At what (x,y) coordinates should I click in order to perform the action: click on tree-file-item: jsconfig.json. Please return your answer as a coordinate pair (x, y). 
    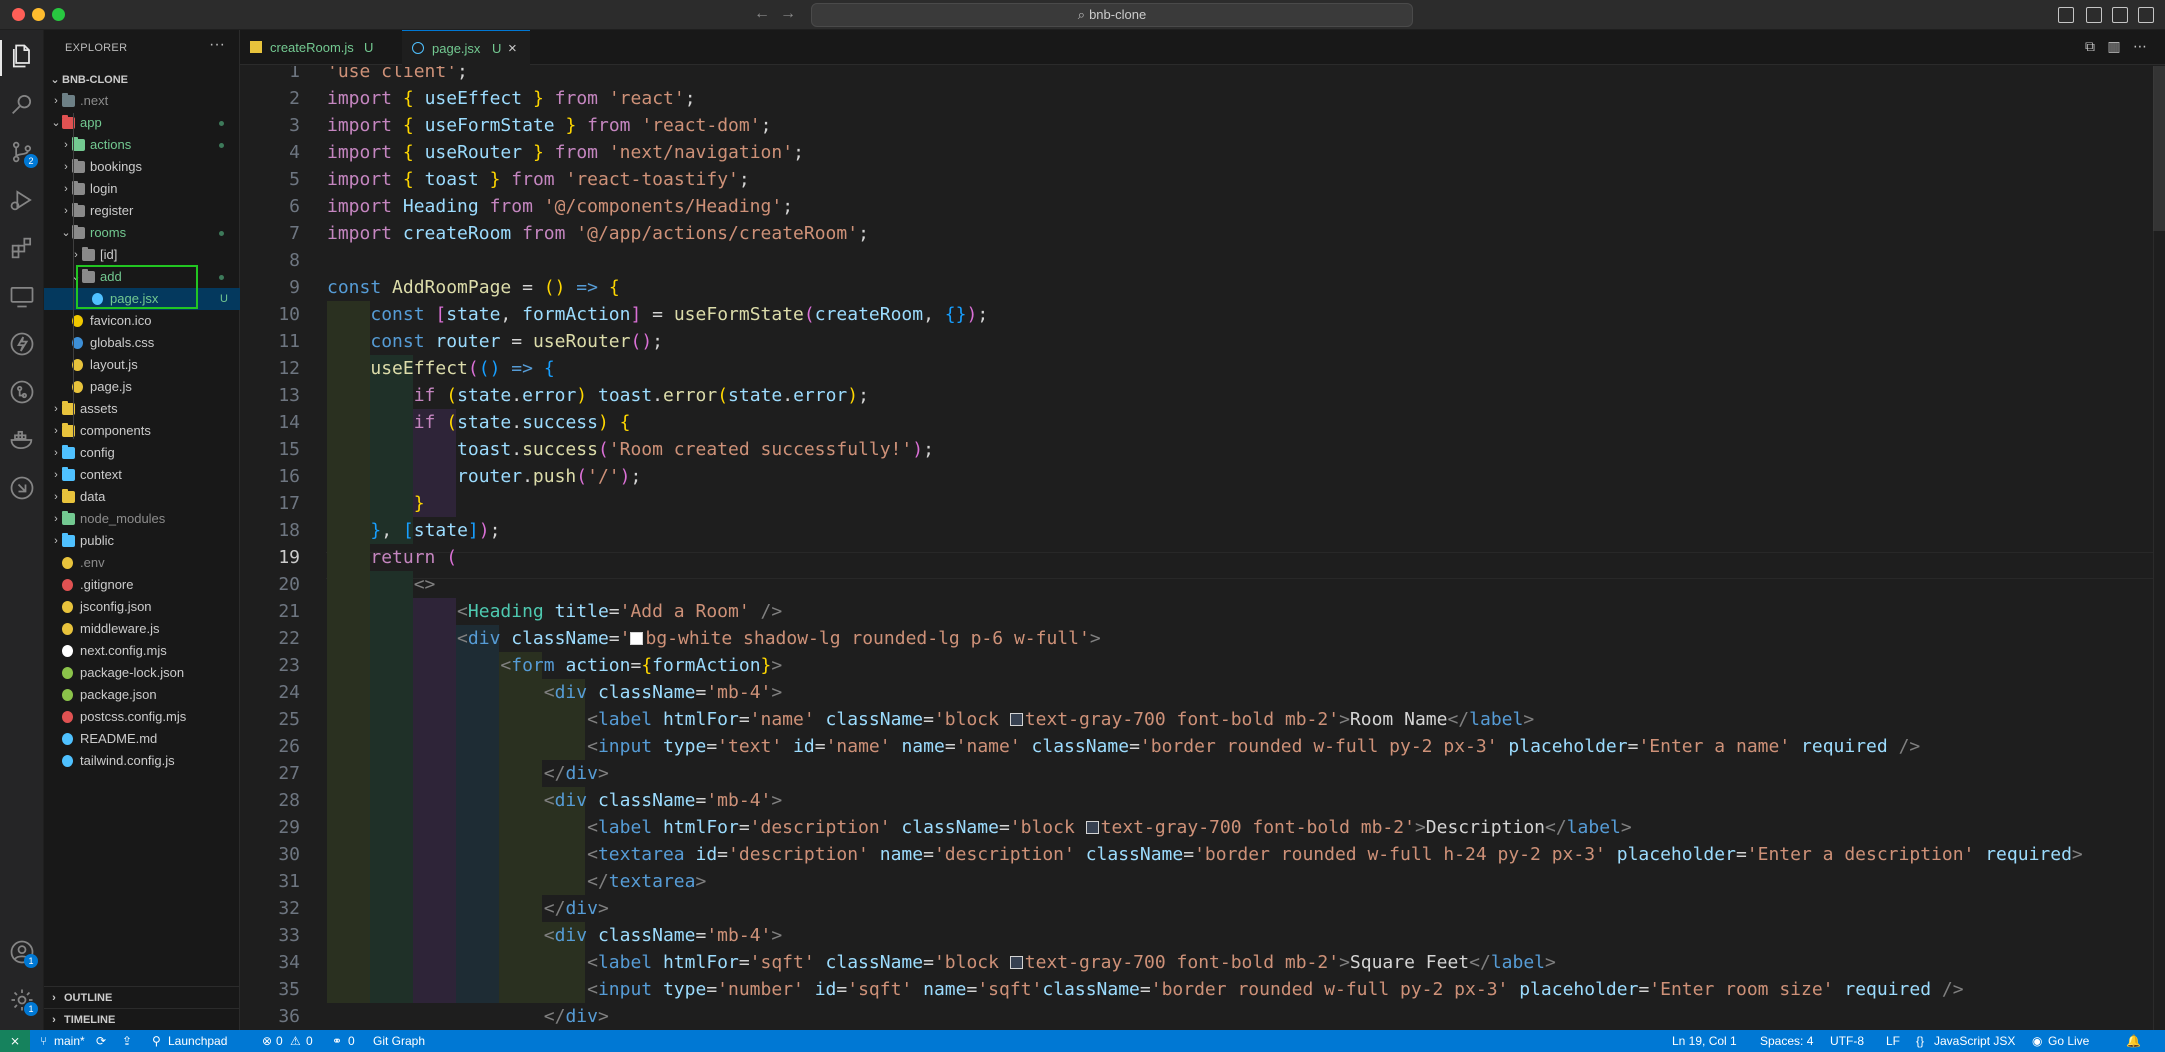
    Looking at the image, I should click on (142, 607).